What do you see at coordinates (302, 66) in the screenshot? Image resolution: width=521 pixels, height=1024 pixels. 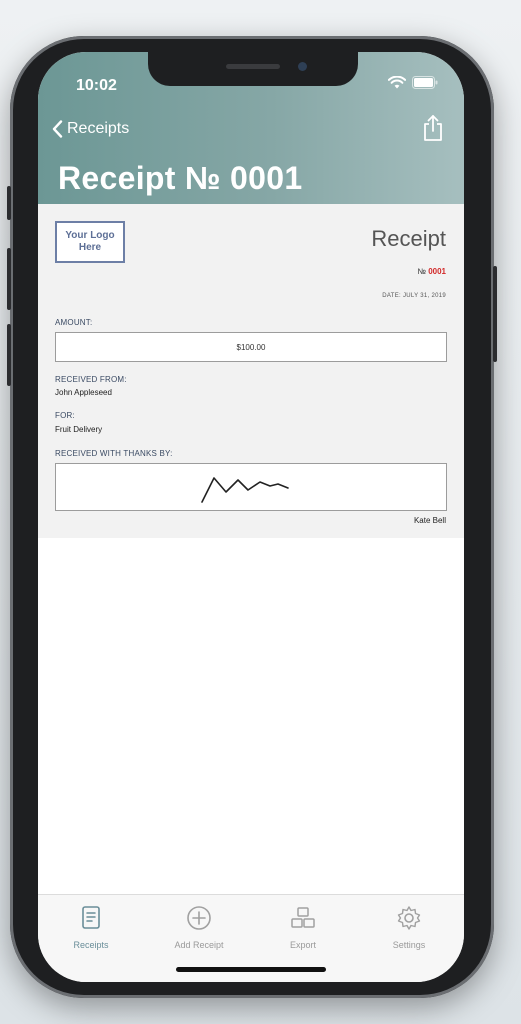 I see `camera` at bounding box center [302, 66].